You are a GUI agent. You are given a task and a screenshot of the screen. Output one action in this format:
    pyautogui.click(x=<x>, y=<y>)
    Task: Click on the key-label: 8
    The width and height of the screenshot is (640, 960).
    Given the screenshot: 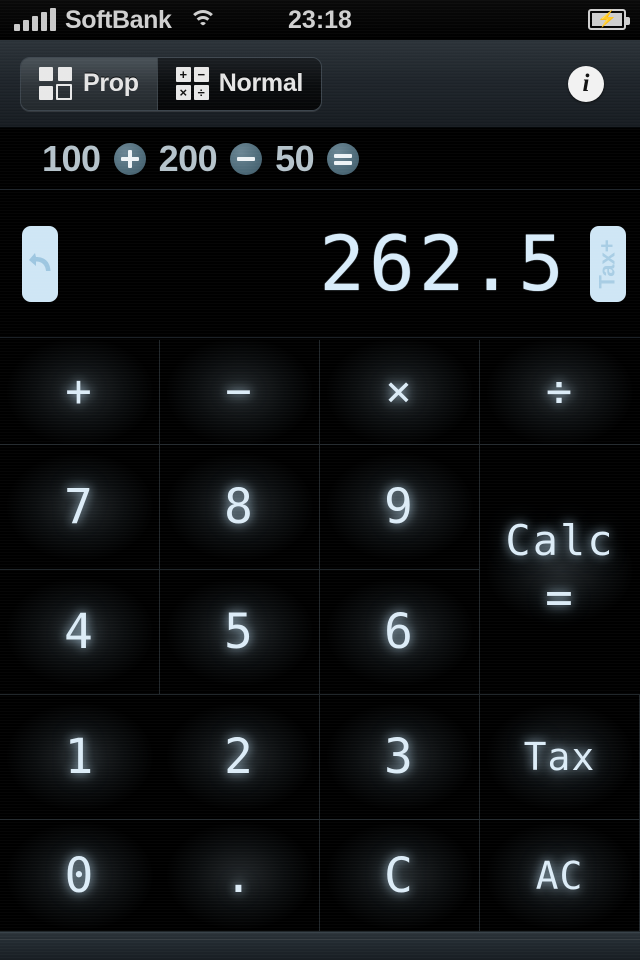 What is the action you would take?
    pyautogui.click(x=239, y=507)
    